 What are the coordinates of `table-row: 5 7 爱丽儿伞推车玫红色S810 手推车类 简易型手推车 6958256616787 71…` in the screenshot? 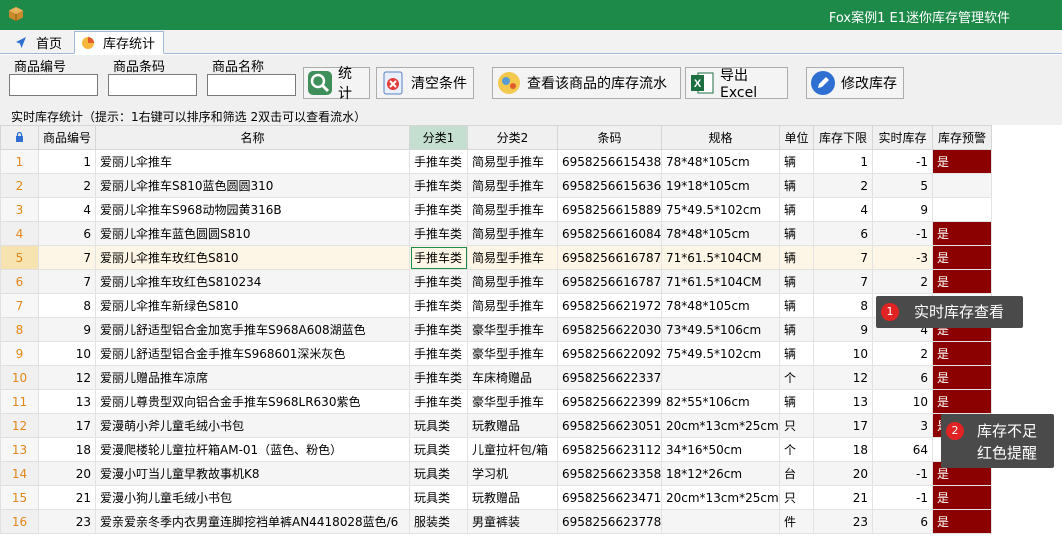 It's located at (496, 257).